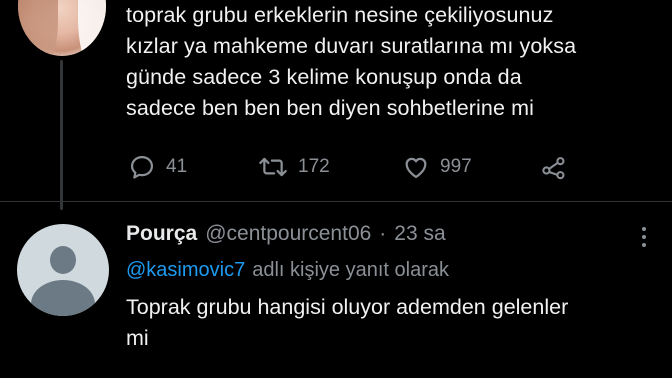  I want to click on avatar-hair-shape, so click(38, 28).